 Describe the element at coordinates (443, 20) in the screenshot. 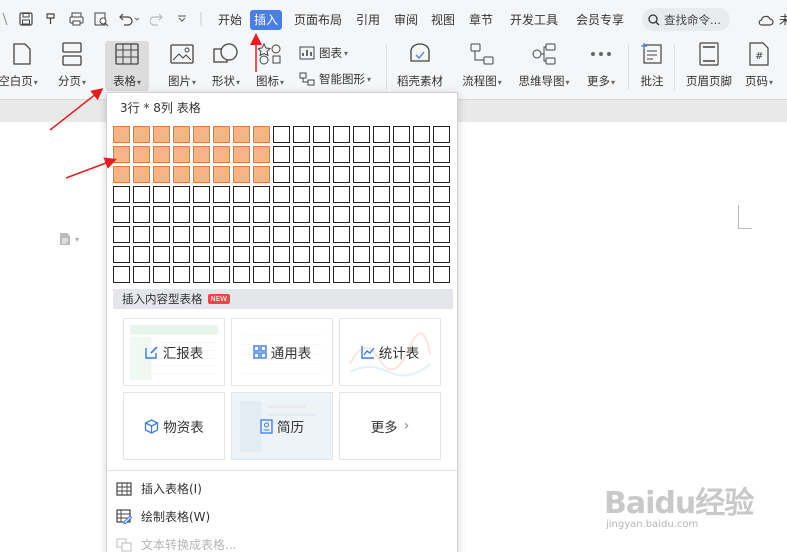

I see `tab-view: 视图` at that location.